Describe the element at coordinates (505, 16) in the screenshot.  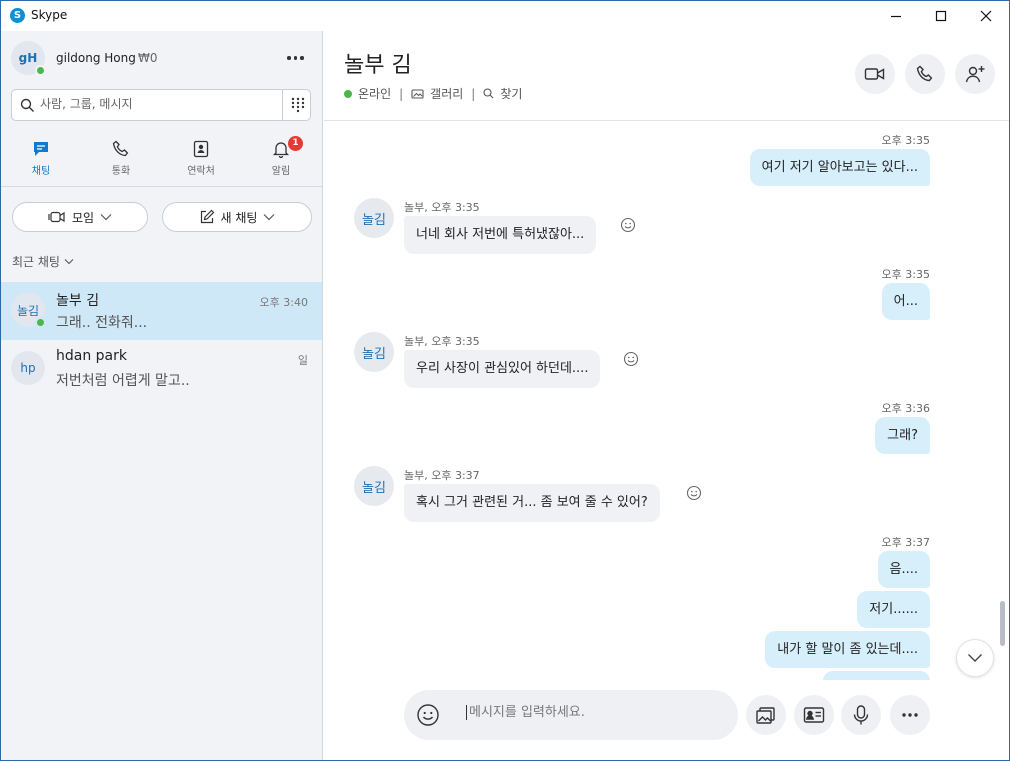
I see `title-bar: S Skype` at that location.